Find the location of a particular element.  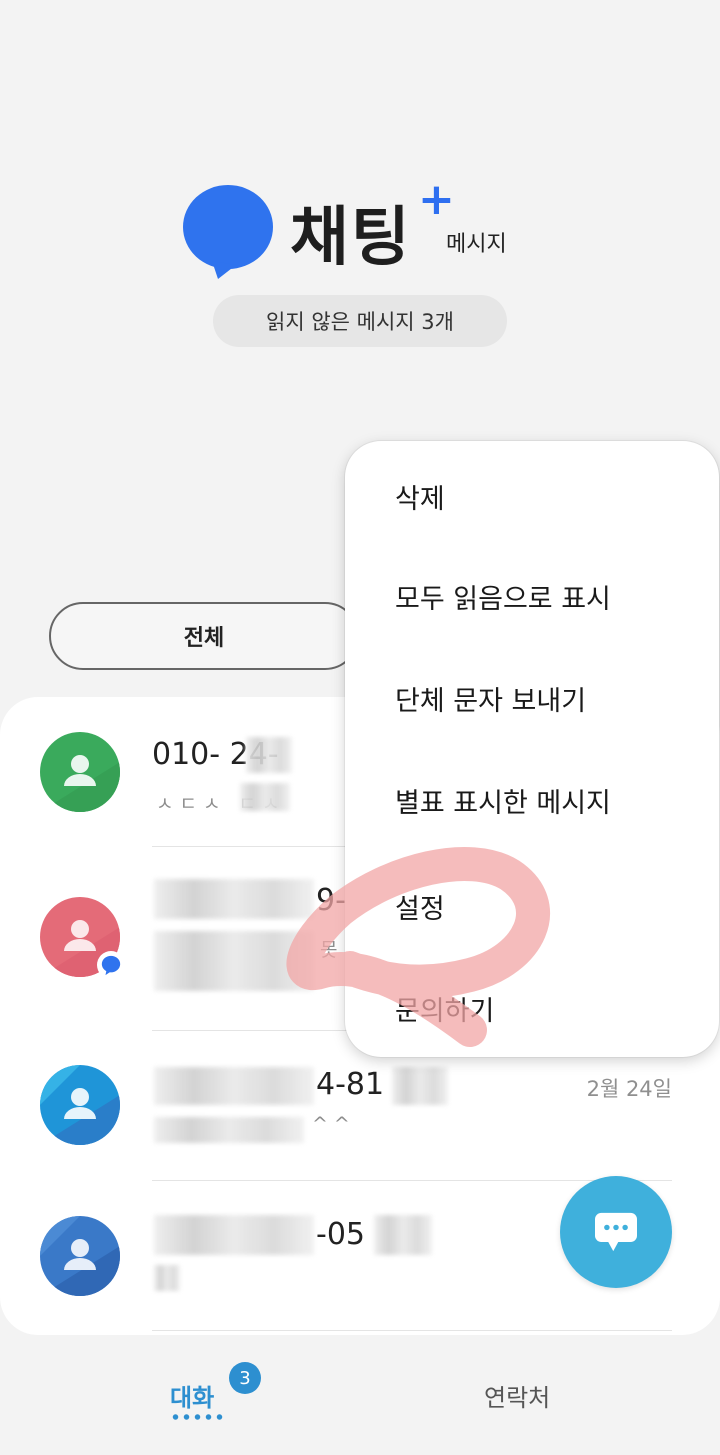

menu-item-contact-us: 문의하기 is located at coordinates (444, 1008).